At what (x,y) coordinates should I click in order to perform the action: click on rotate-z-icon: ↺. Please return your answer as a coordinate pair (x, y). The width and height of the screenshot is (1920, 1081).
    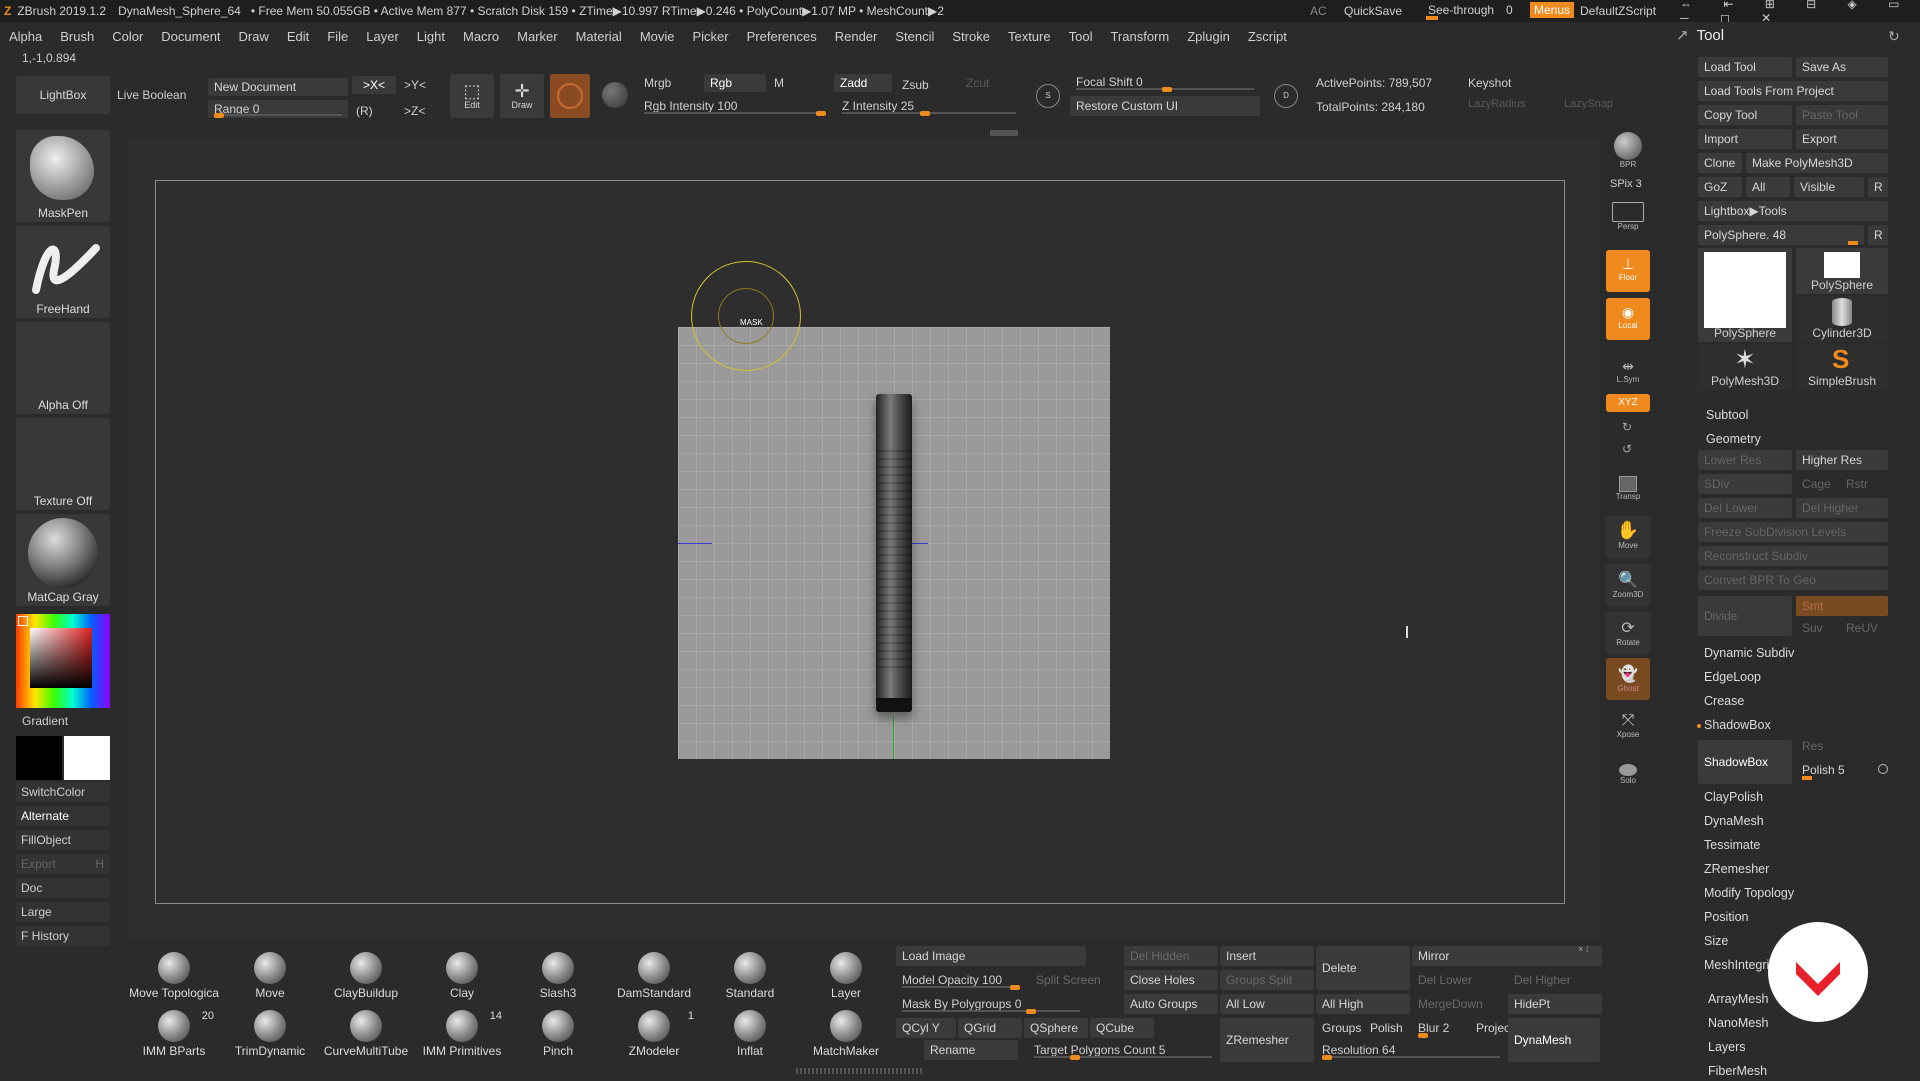
    Looking at the image, I should click on (1627, 449).